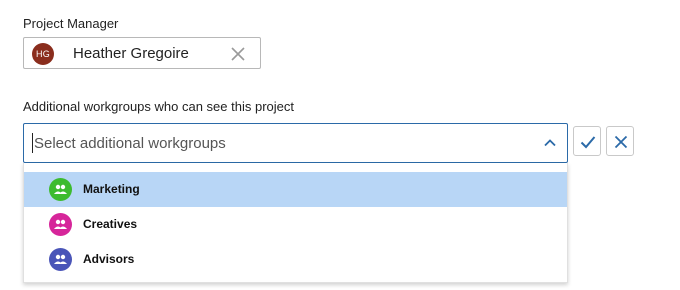 The height and width of the screenshot is (290, 680). I want to click on check-icon, so click(588, 142).